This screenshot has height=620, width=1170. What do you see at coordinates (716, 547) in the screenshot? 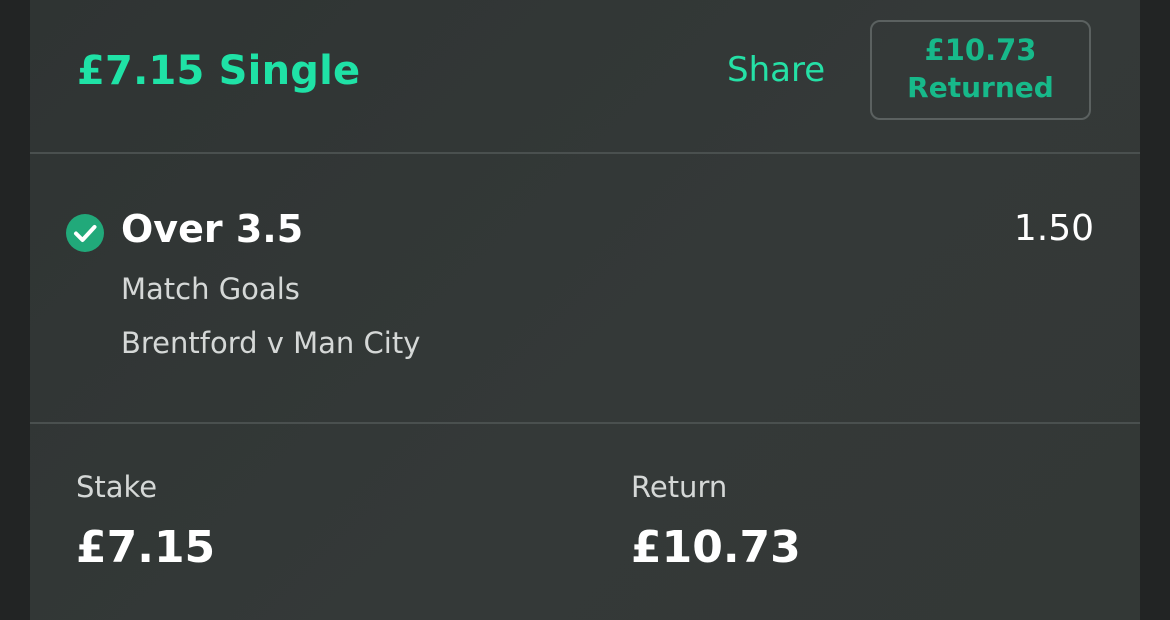
I see `return-value: £10.73` at bounding box center [716, 547].